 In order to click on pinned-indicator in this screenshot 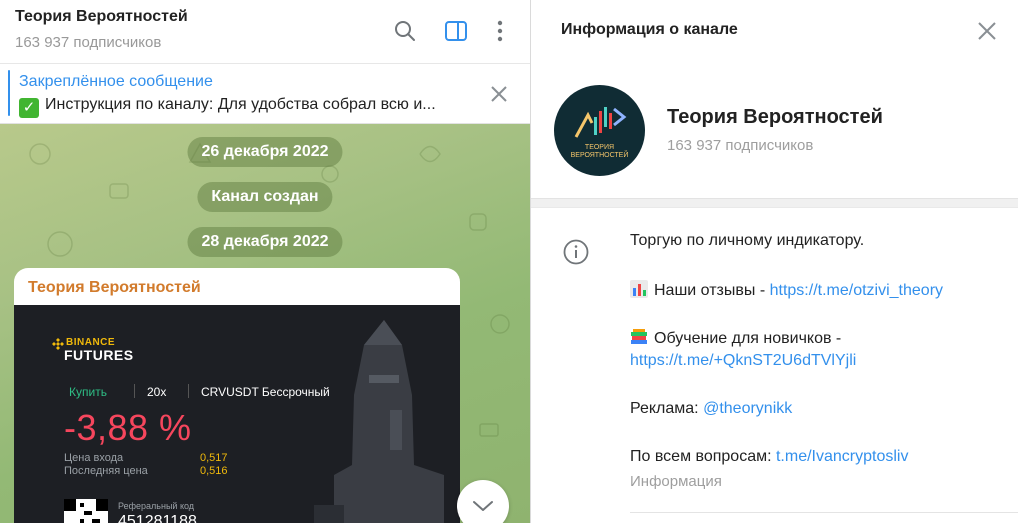, I will do `click(9, 93)`.